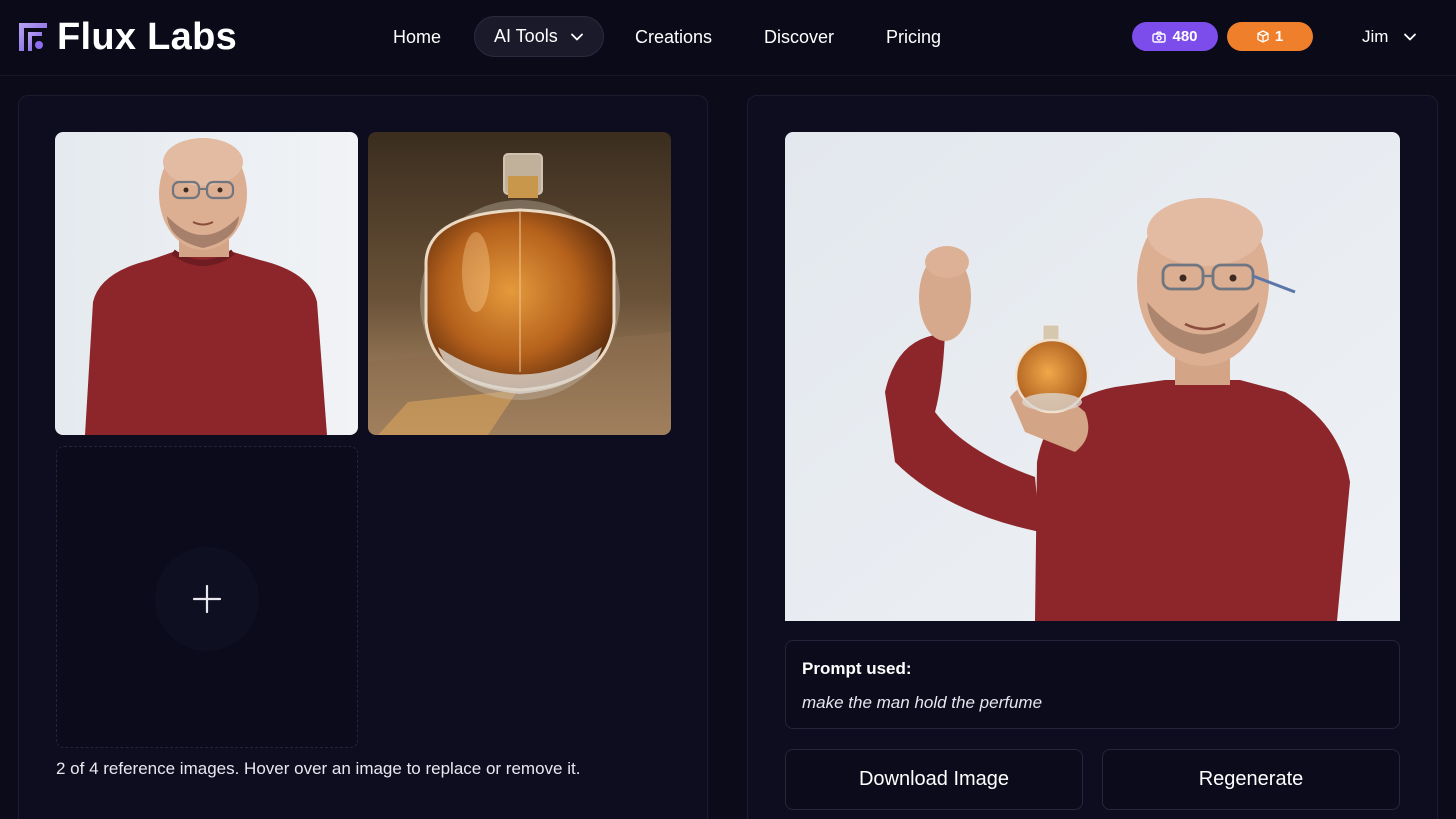 Image resolution: width=1456 pixels, height=819 pixels. I want to click on man-portrait-illustration, so click(206, 283).